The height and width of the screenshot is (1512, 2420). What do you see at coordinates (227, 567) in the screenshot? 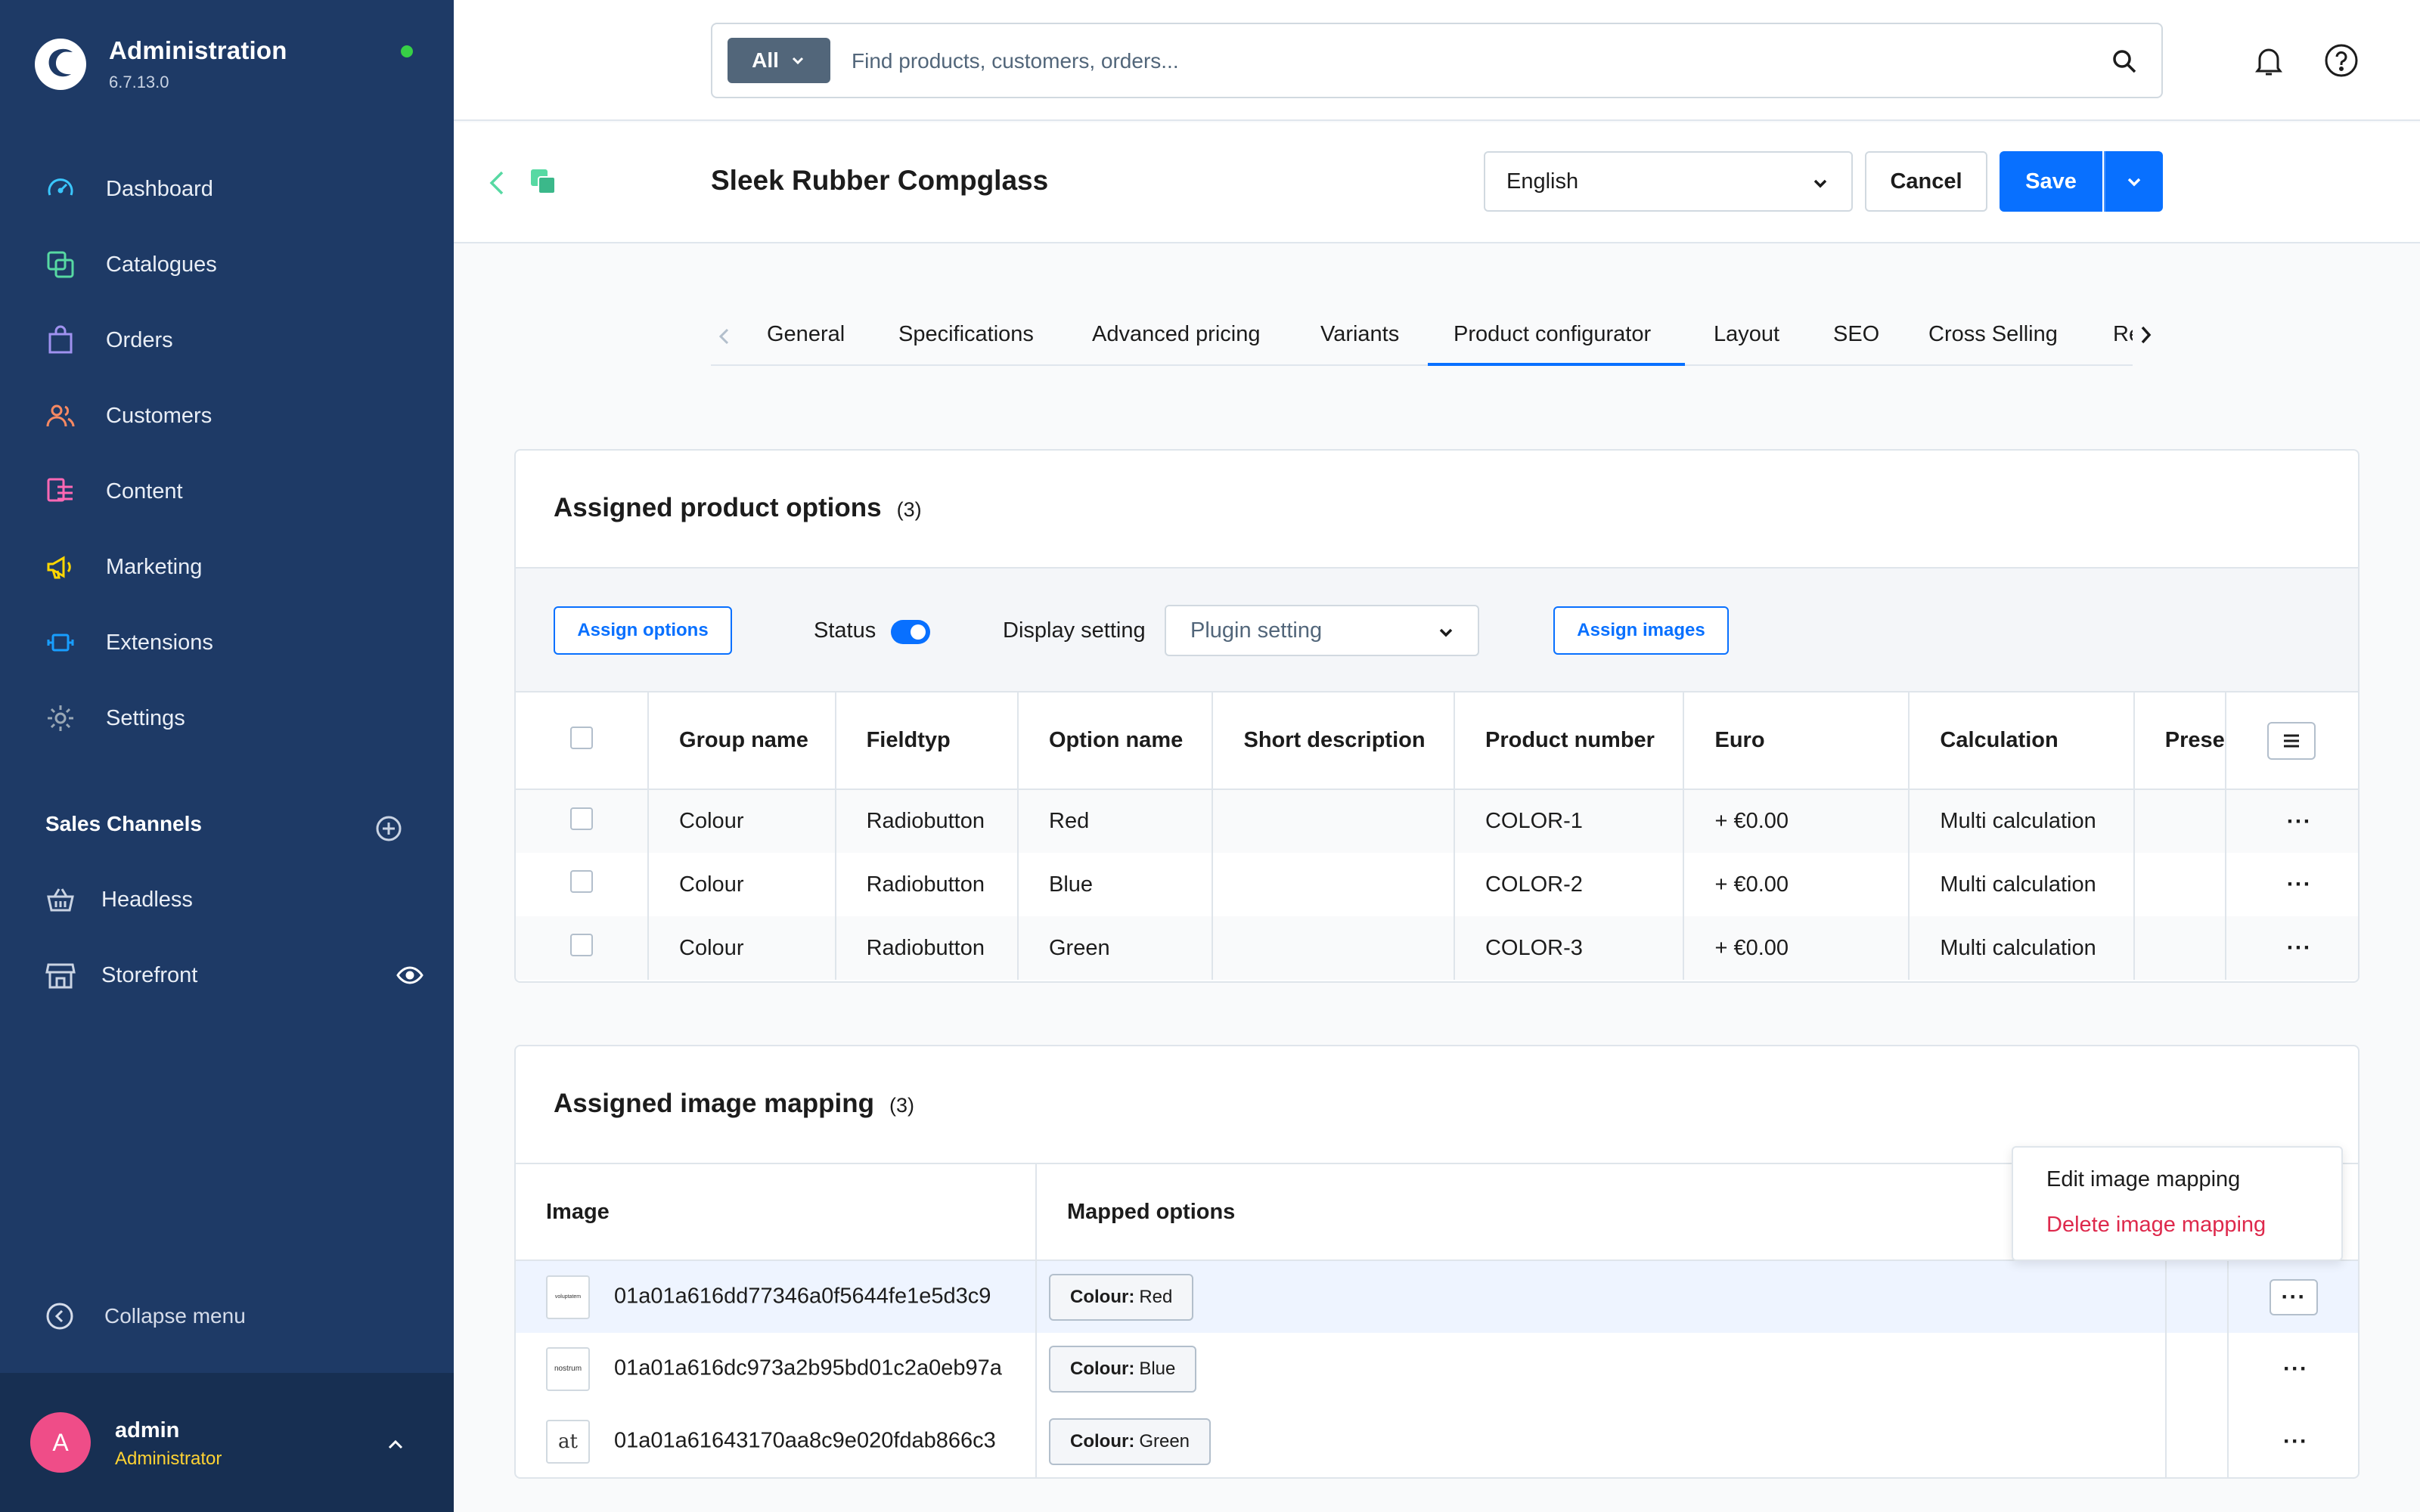
I see `nav-item-marketing: Marketing` at bounding box center [227, 567].